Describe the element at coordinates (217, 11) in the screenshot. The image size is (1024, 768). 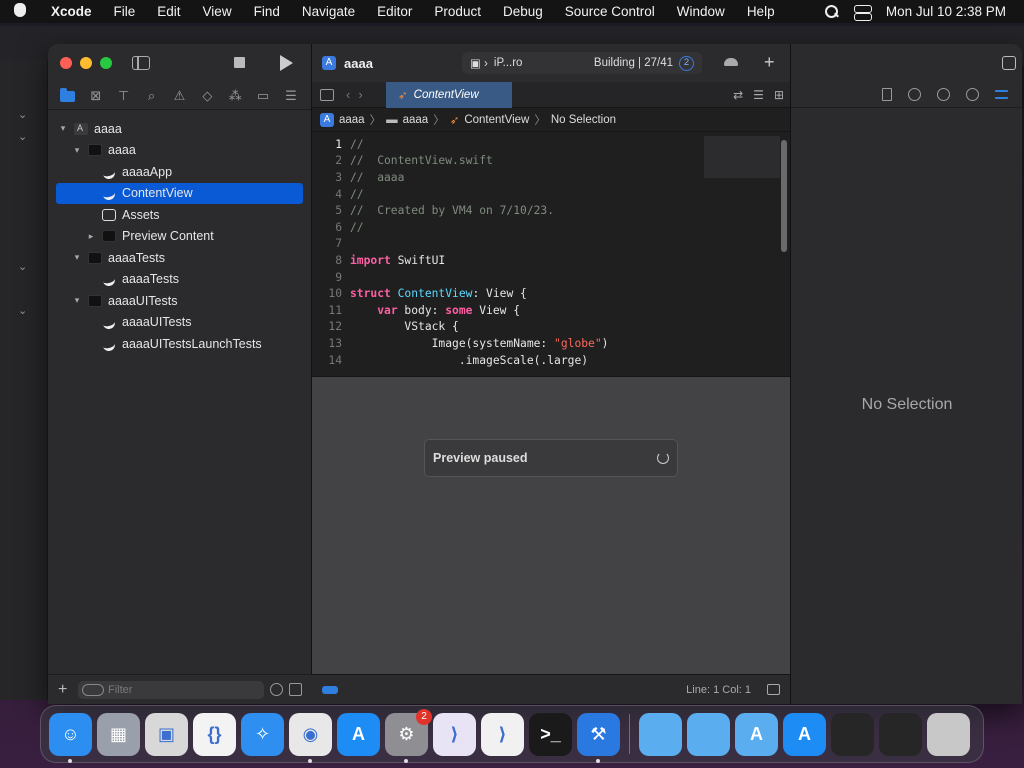
I see `menu-view: View` at that location.